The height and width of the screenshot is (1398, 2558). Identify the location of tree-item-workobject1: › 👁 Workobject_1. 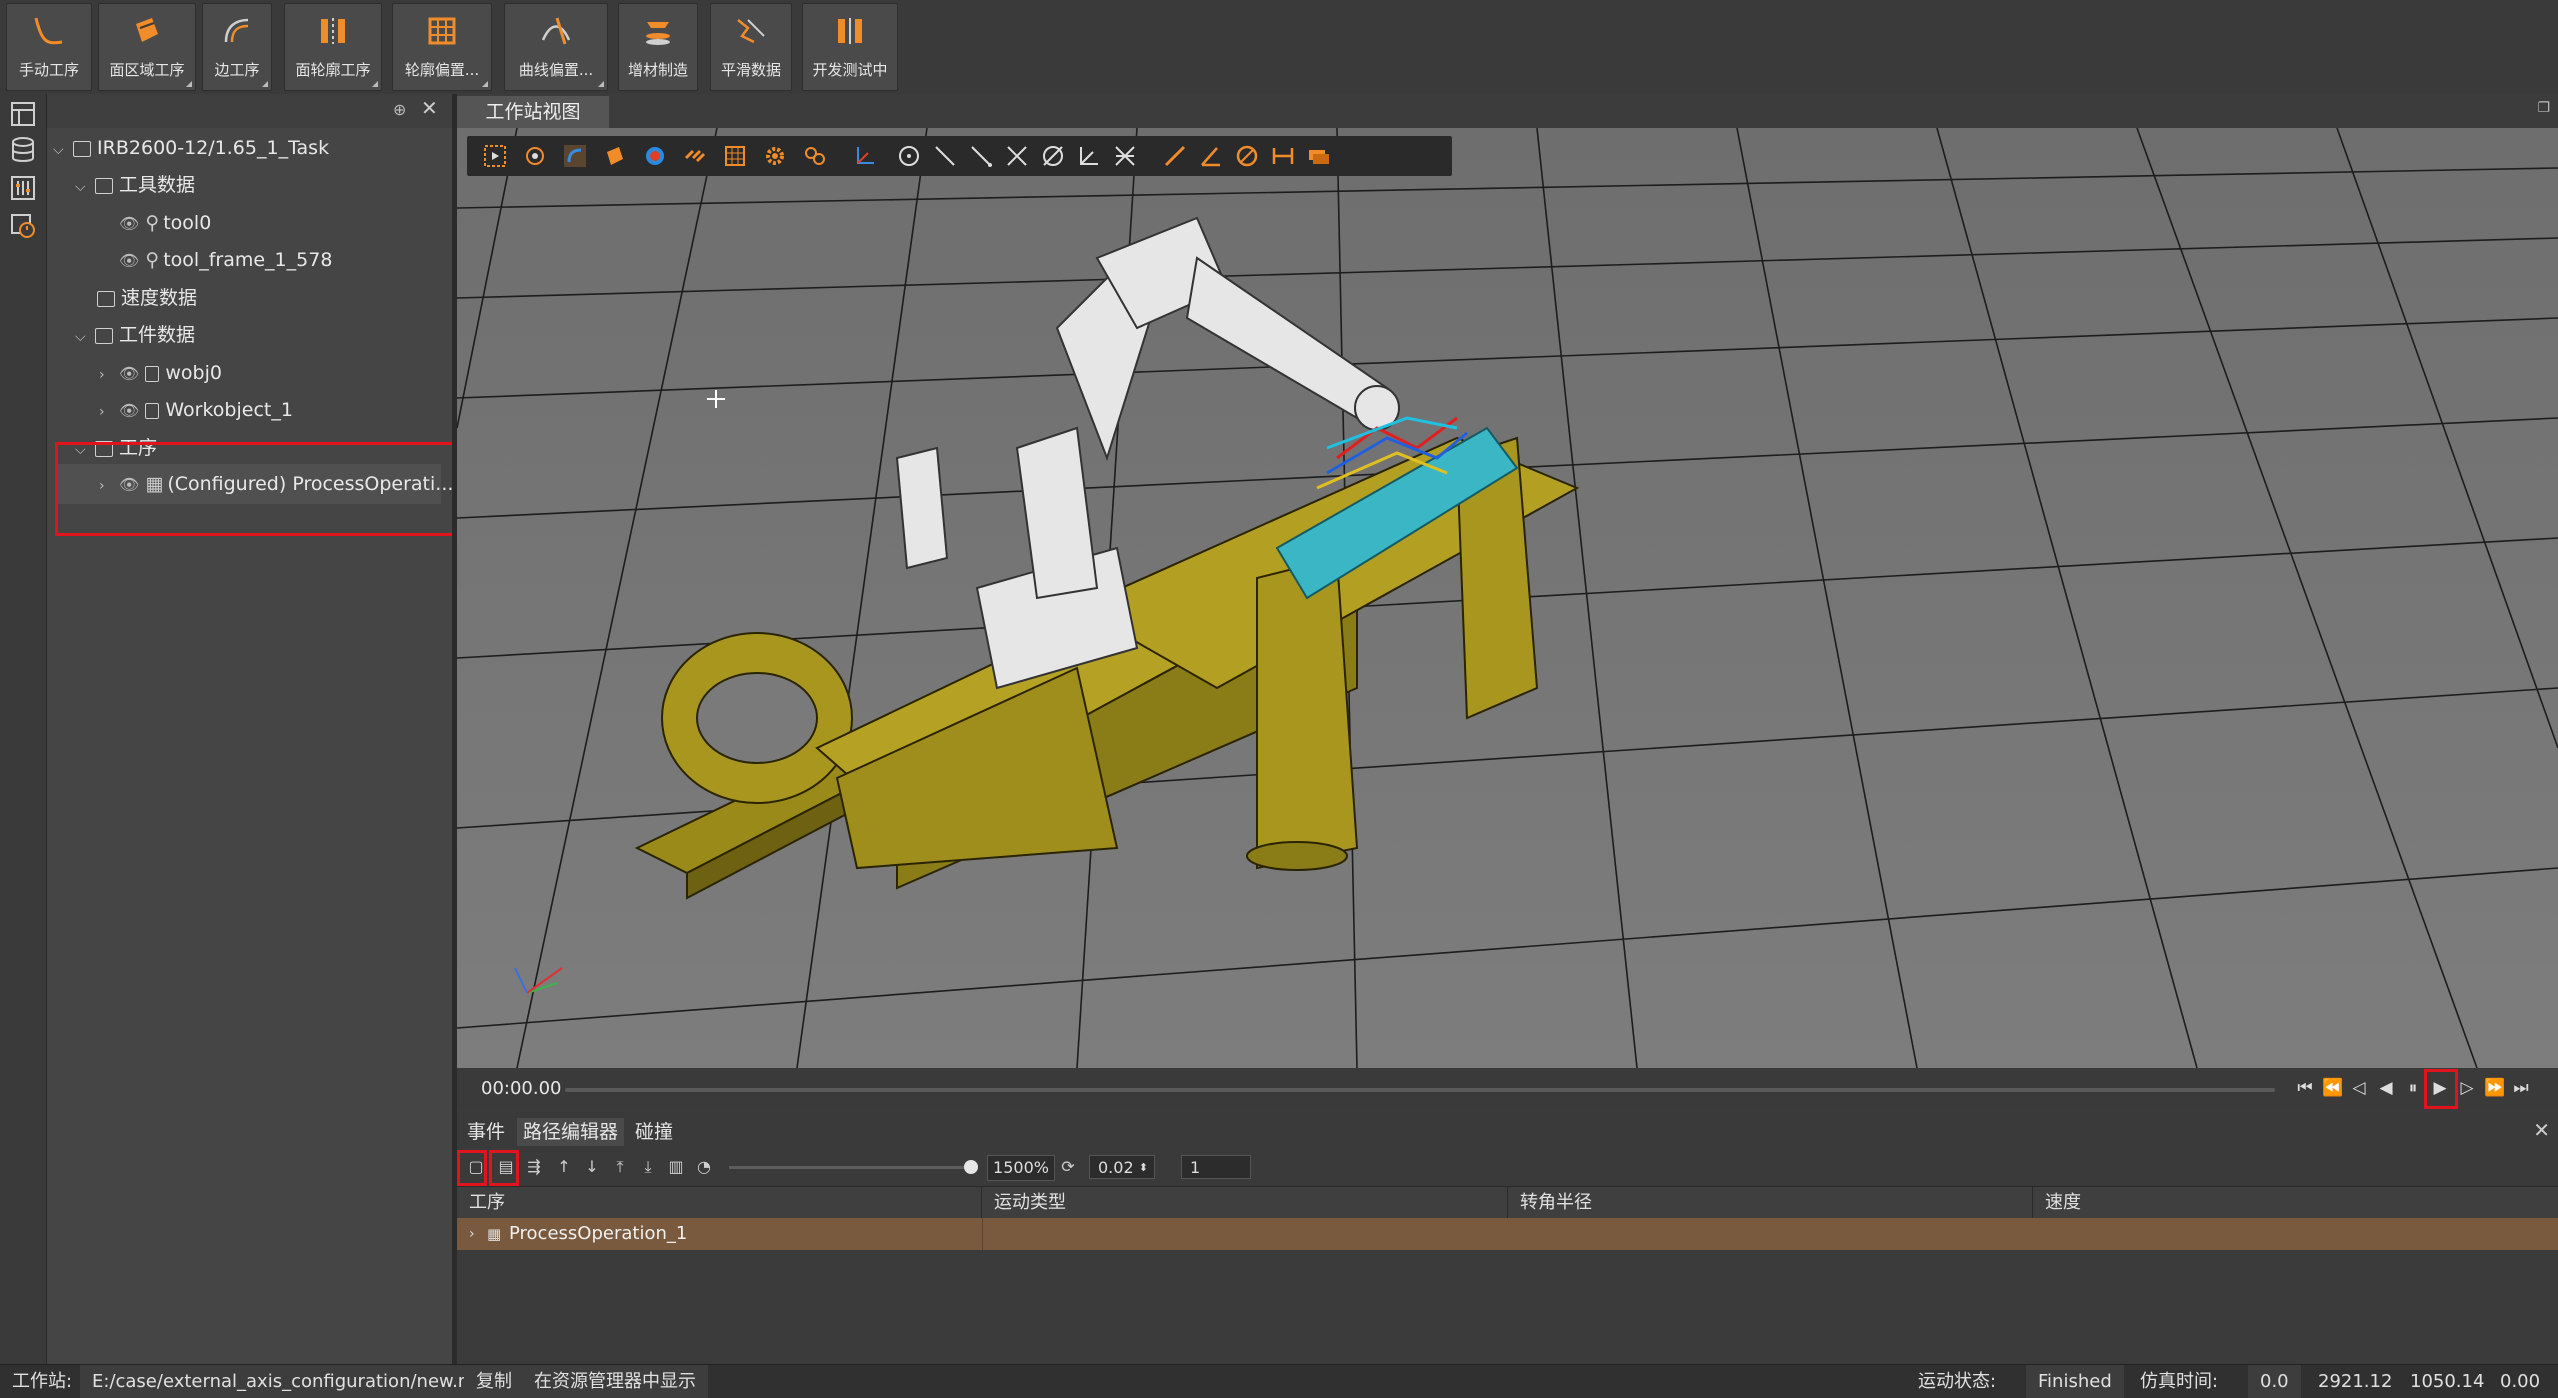
(196, 410).